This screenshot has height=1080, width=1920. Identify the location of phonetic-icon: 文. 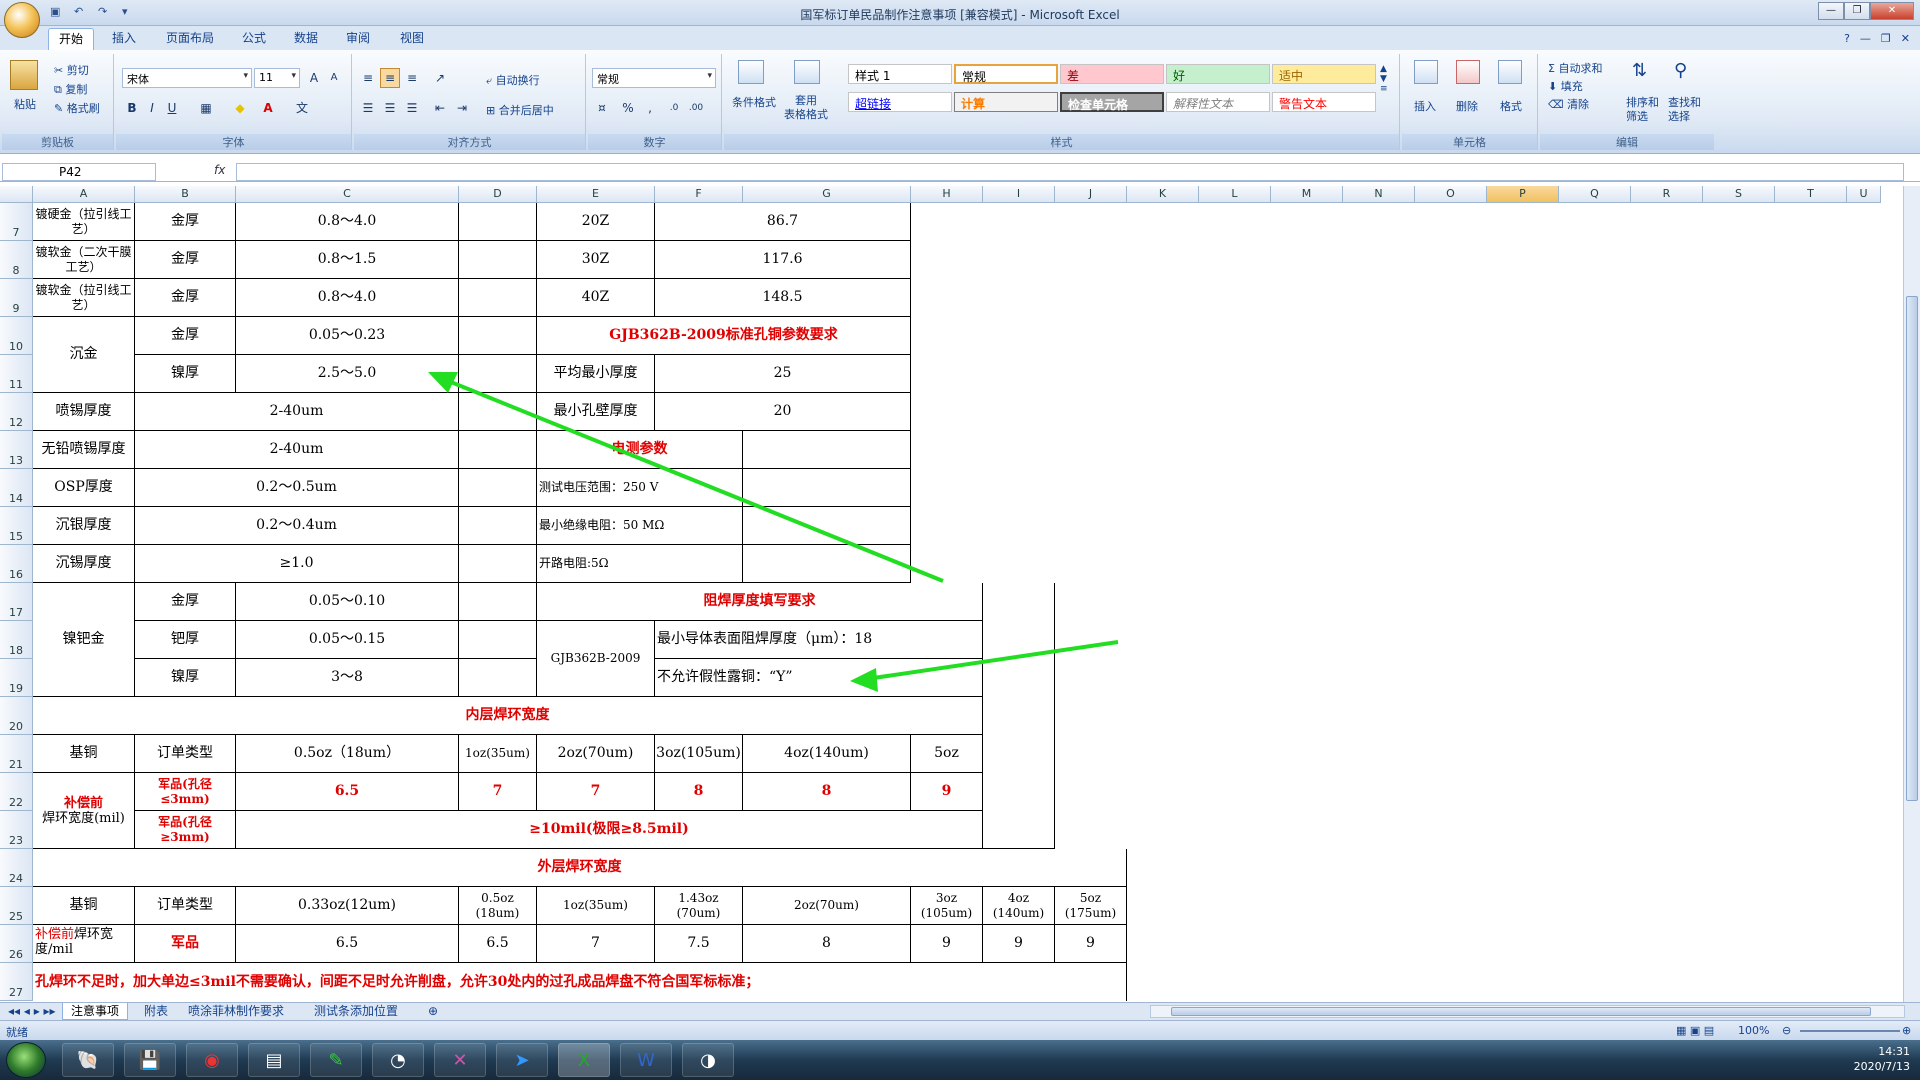
(302, 108).